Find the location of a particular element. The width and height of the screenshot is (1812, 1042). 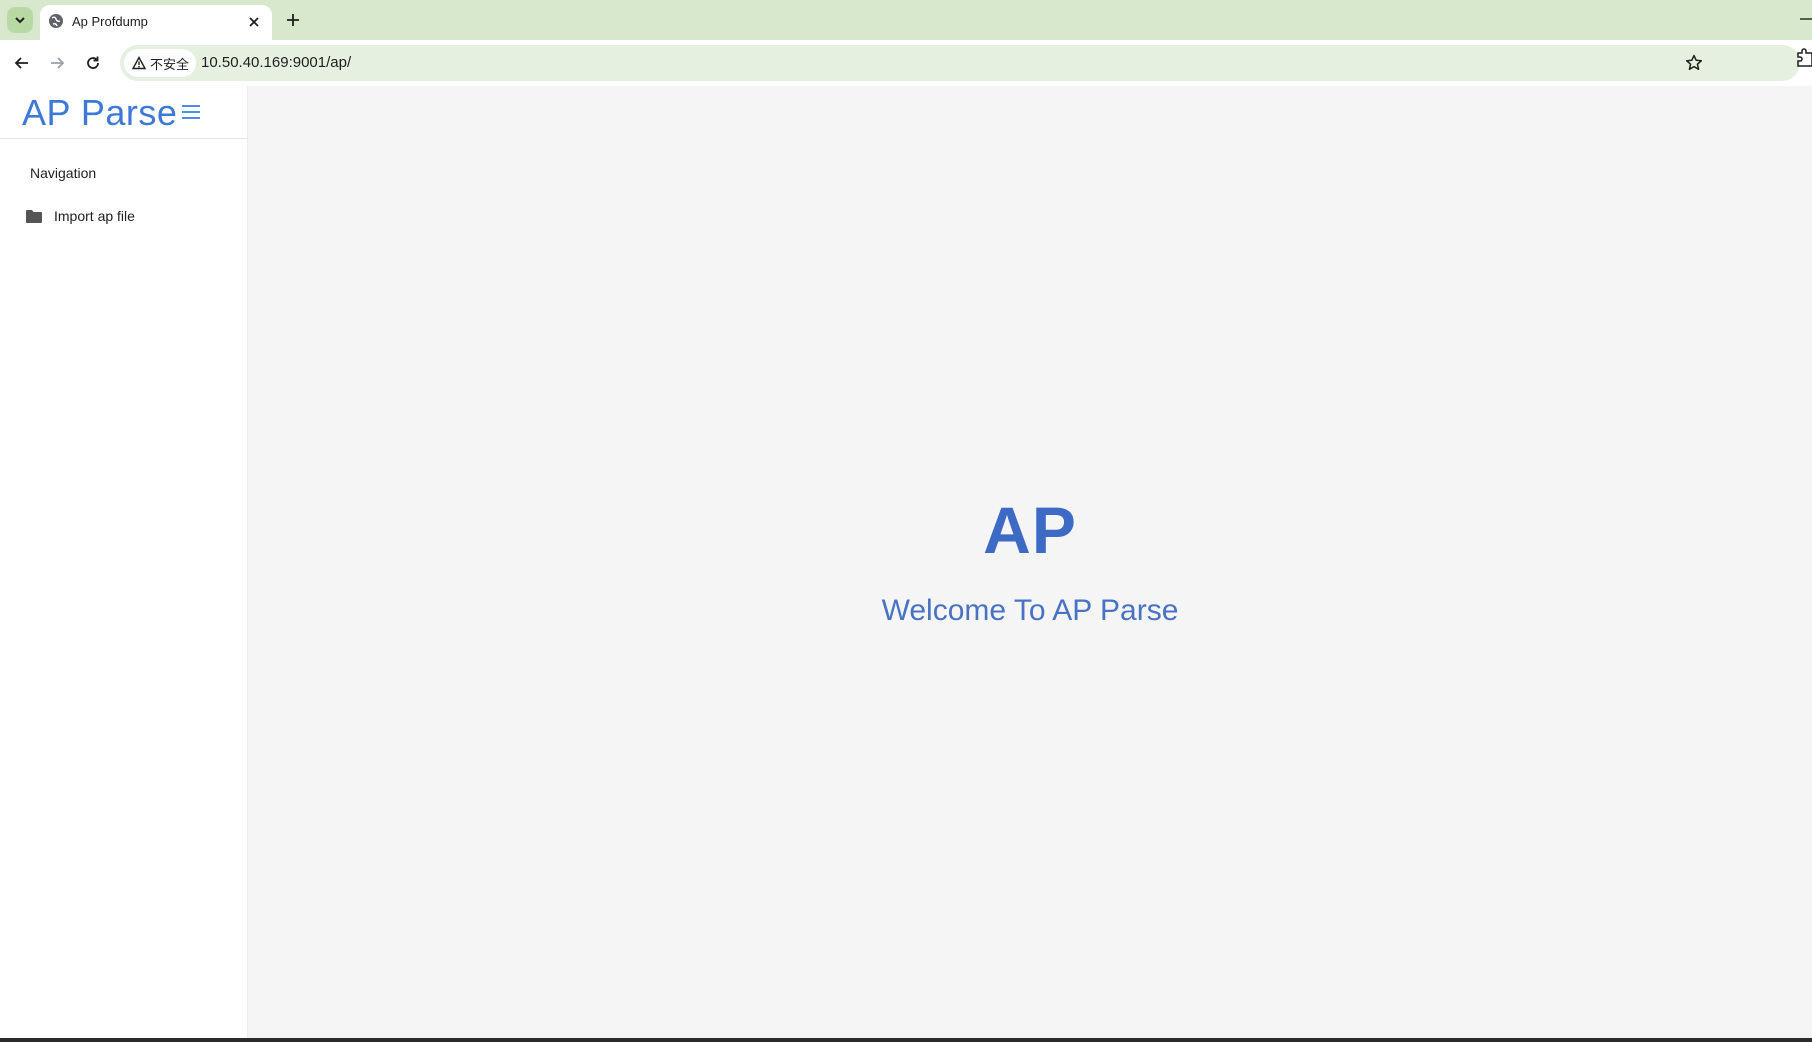

tab-search-button is located at coordinates (20, 20).